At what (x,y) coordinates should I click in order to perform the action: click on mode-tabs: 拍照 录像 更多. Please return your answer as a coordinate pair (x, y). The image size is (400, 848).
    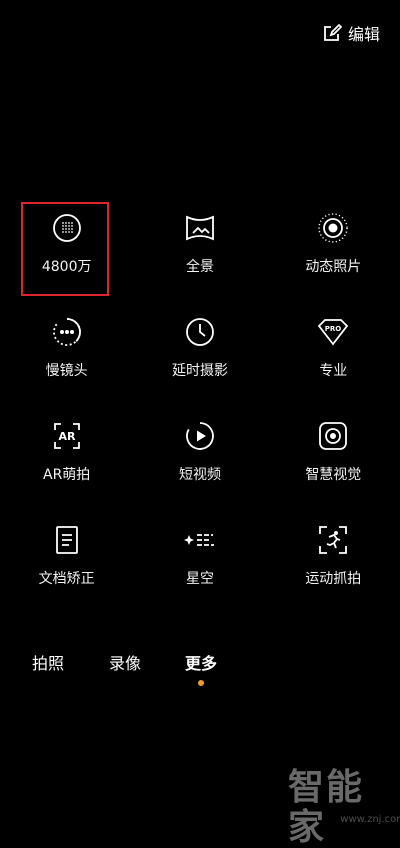
    Looking at the image, I should click on (200, 662).